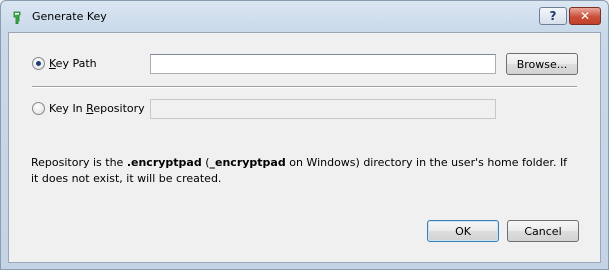  I want to click on key-icon, so click(17, 17).